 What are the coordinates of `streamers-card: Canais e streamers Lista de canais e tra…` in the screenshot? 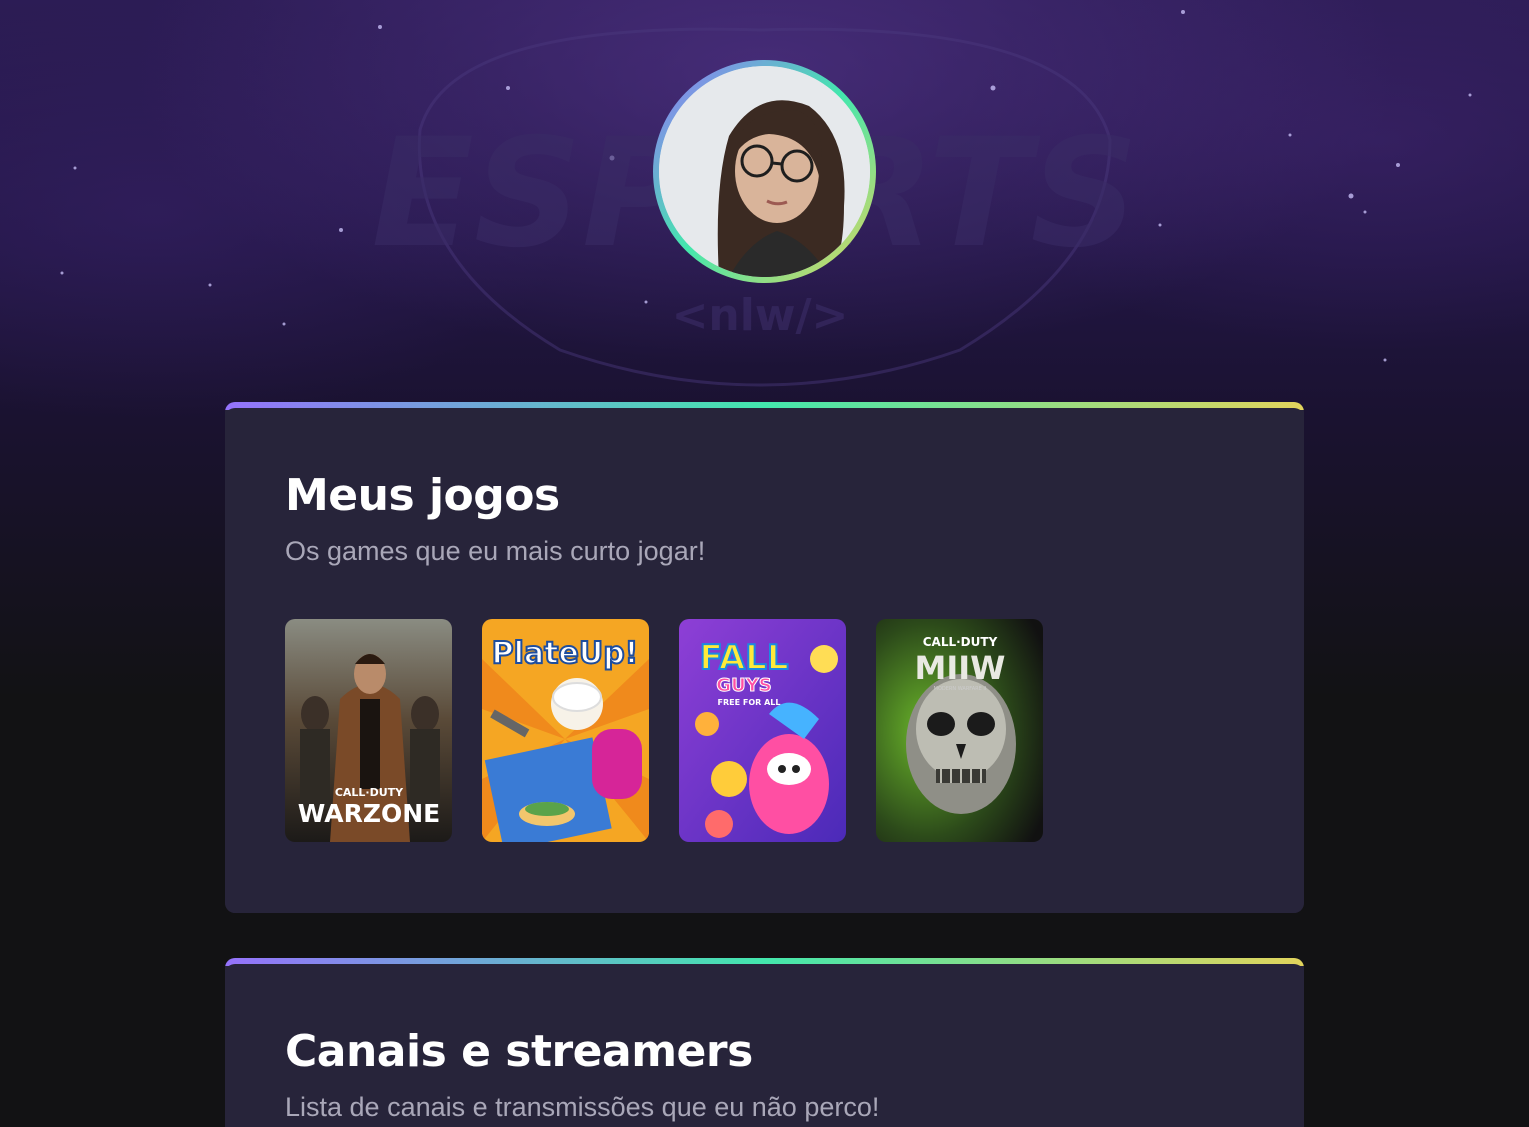 It's located at (764, 1042).